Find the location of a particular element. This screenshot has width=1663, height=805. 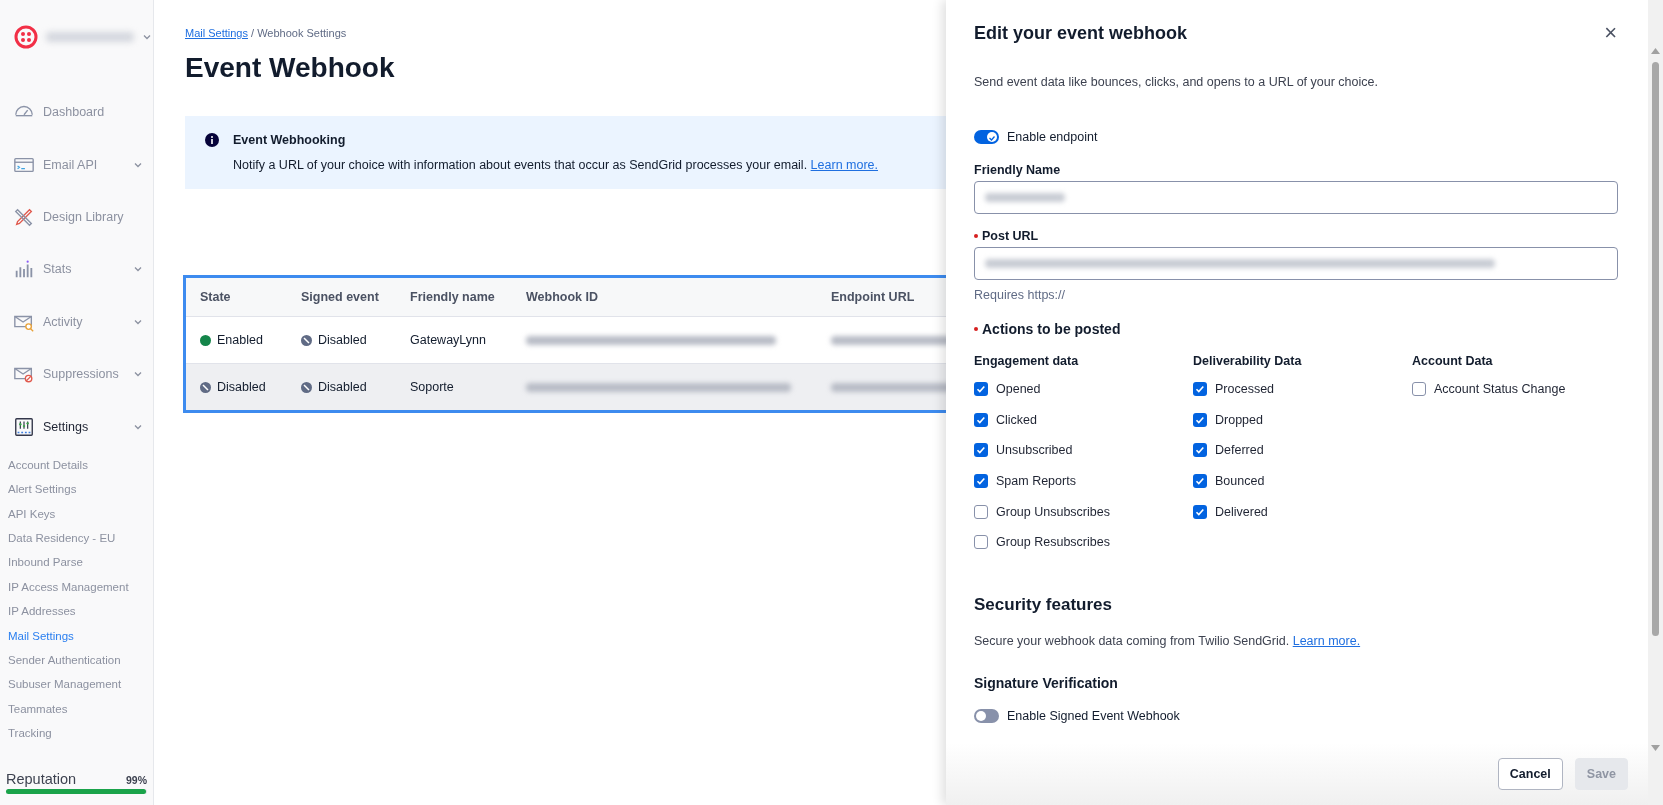

cancel-button: Cancel is located at coordinates (1530, 774).